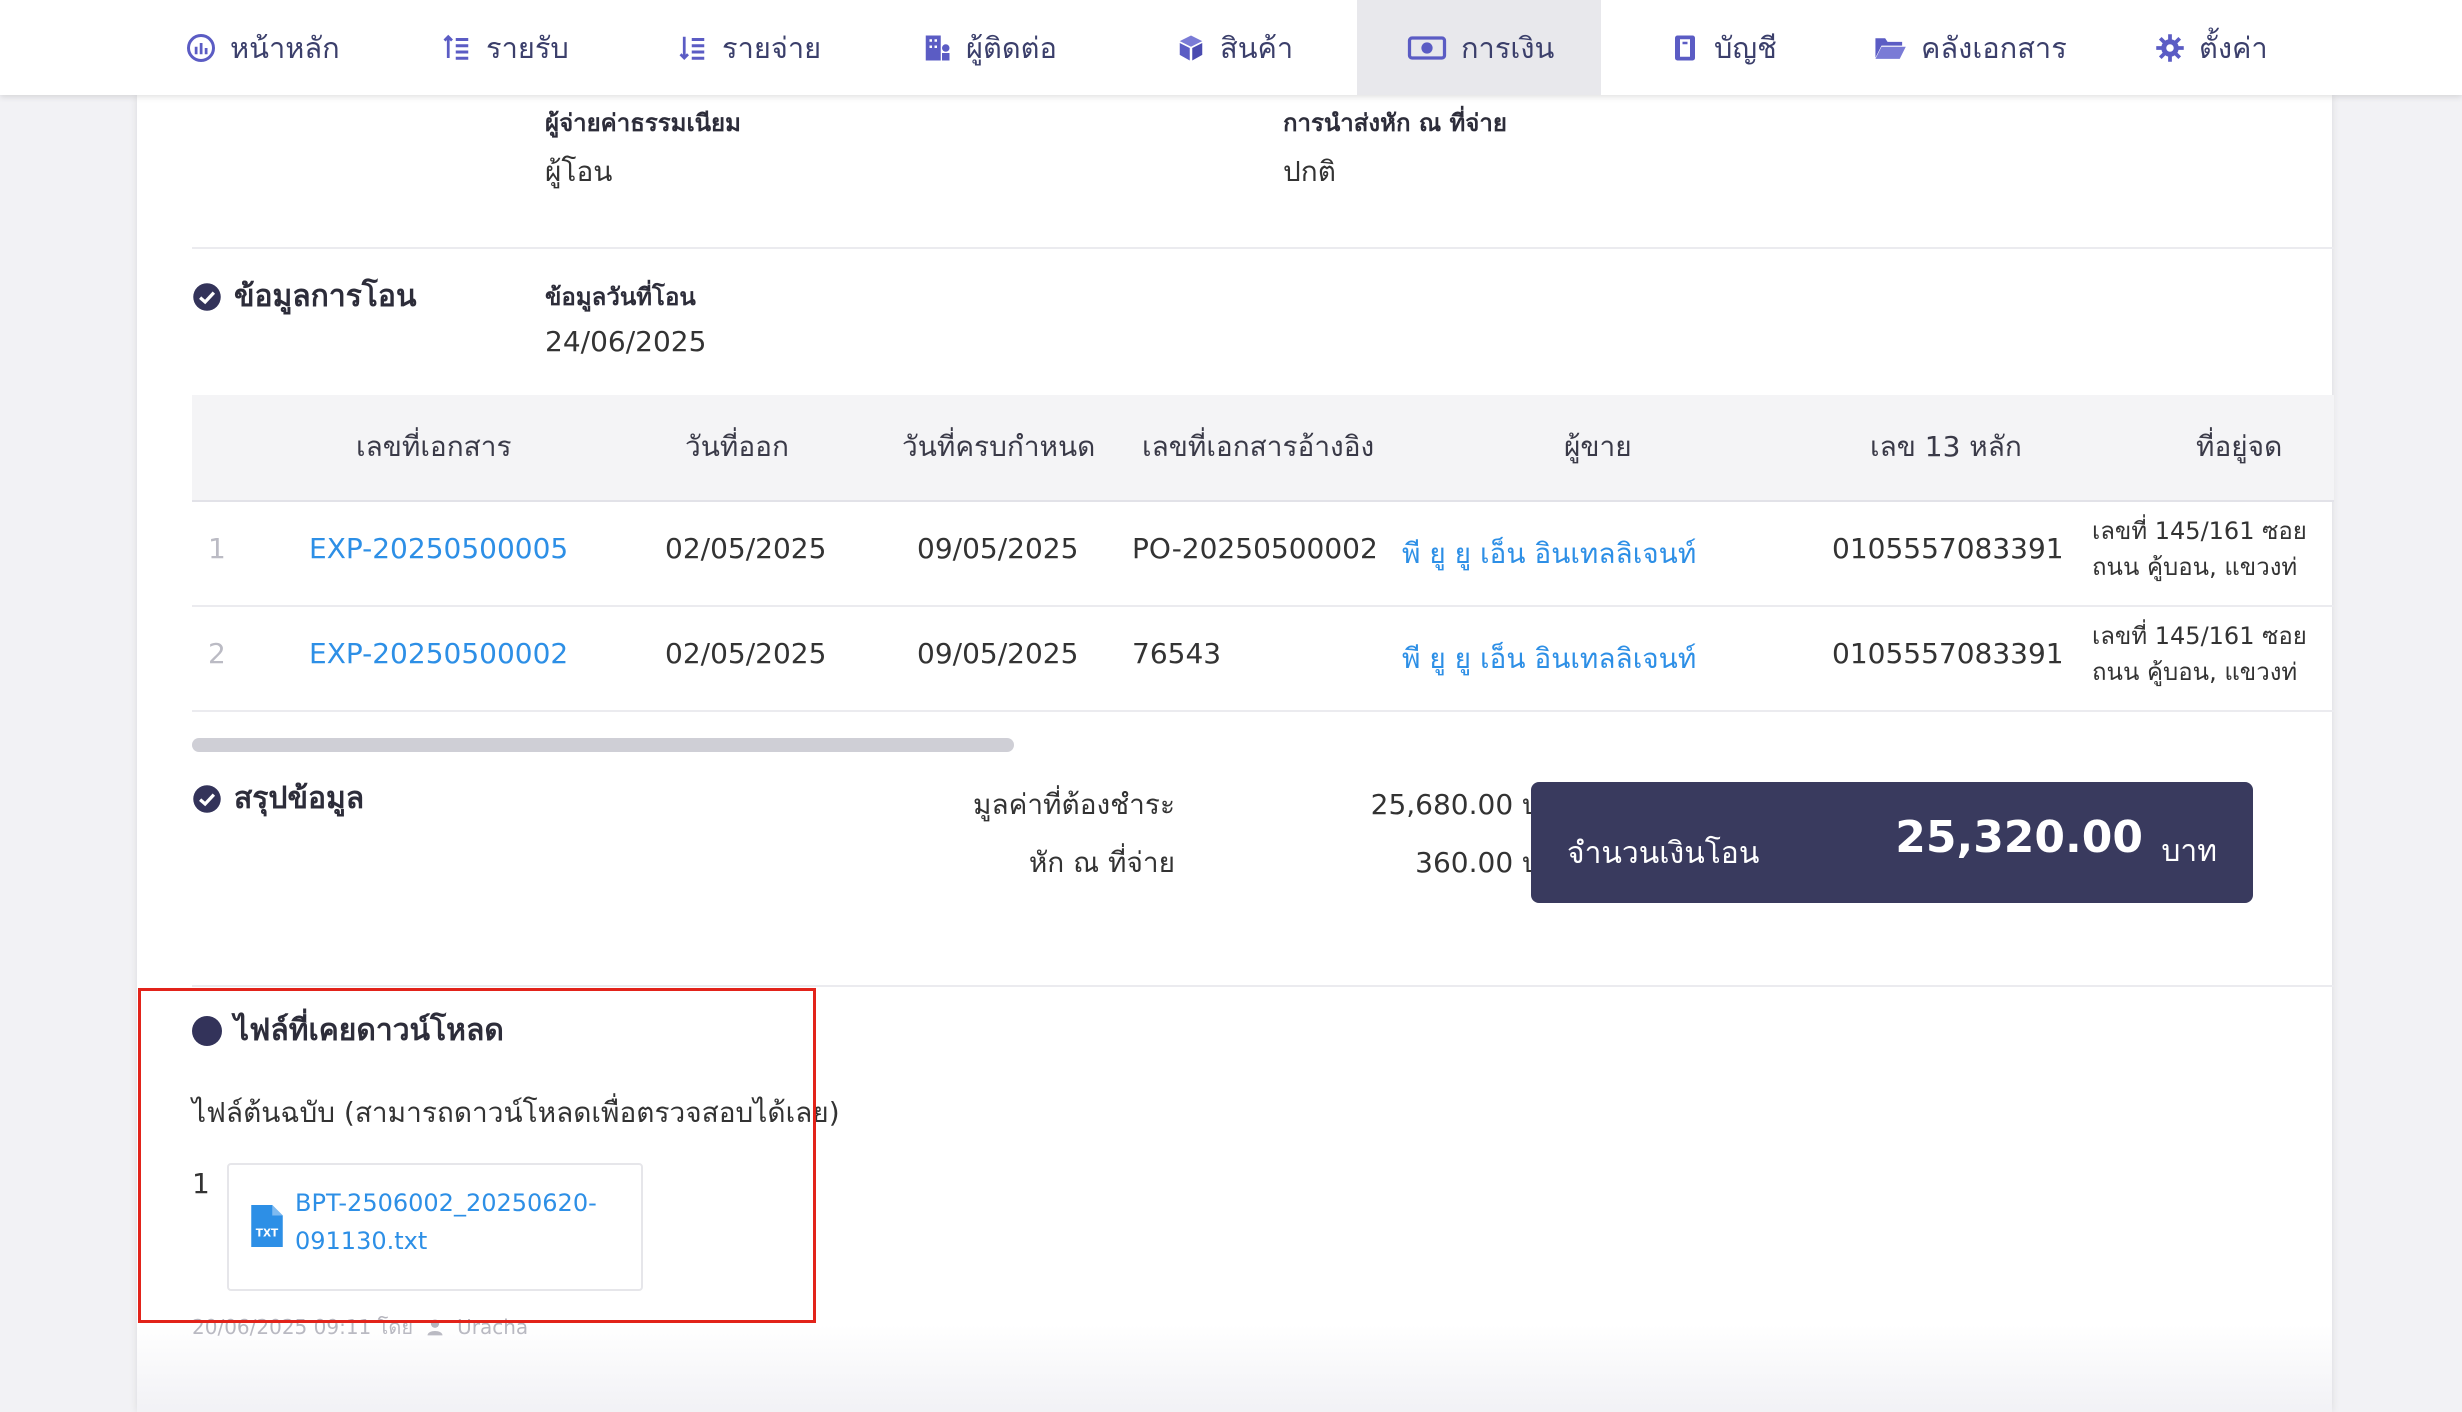 This screenshot has width=2462, height=1412. I want to click on nav-item-contacts: ผู้ติดต่อ, so click(989, 47).